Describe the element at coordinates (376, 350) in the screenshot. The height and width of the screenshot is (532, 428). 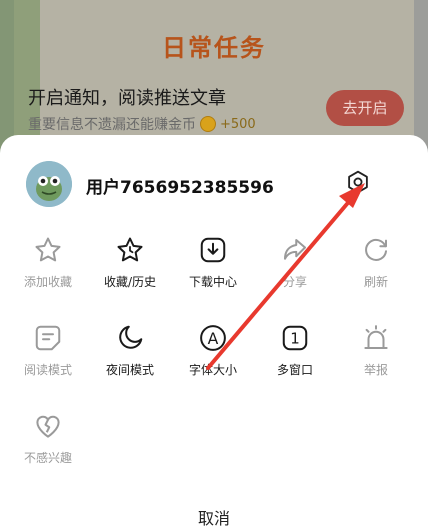
I see `report-button: 举报` at that location.